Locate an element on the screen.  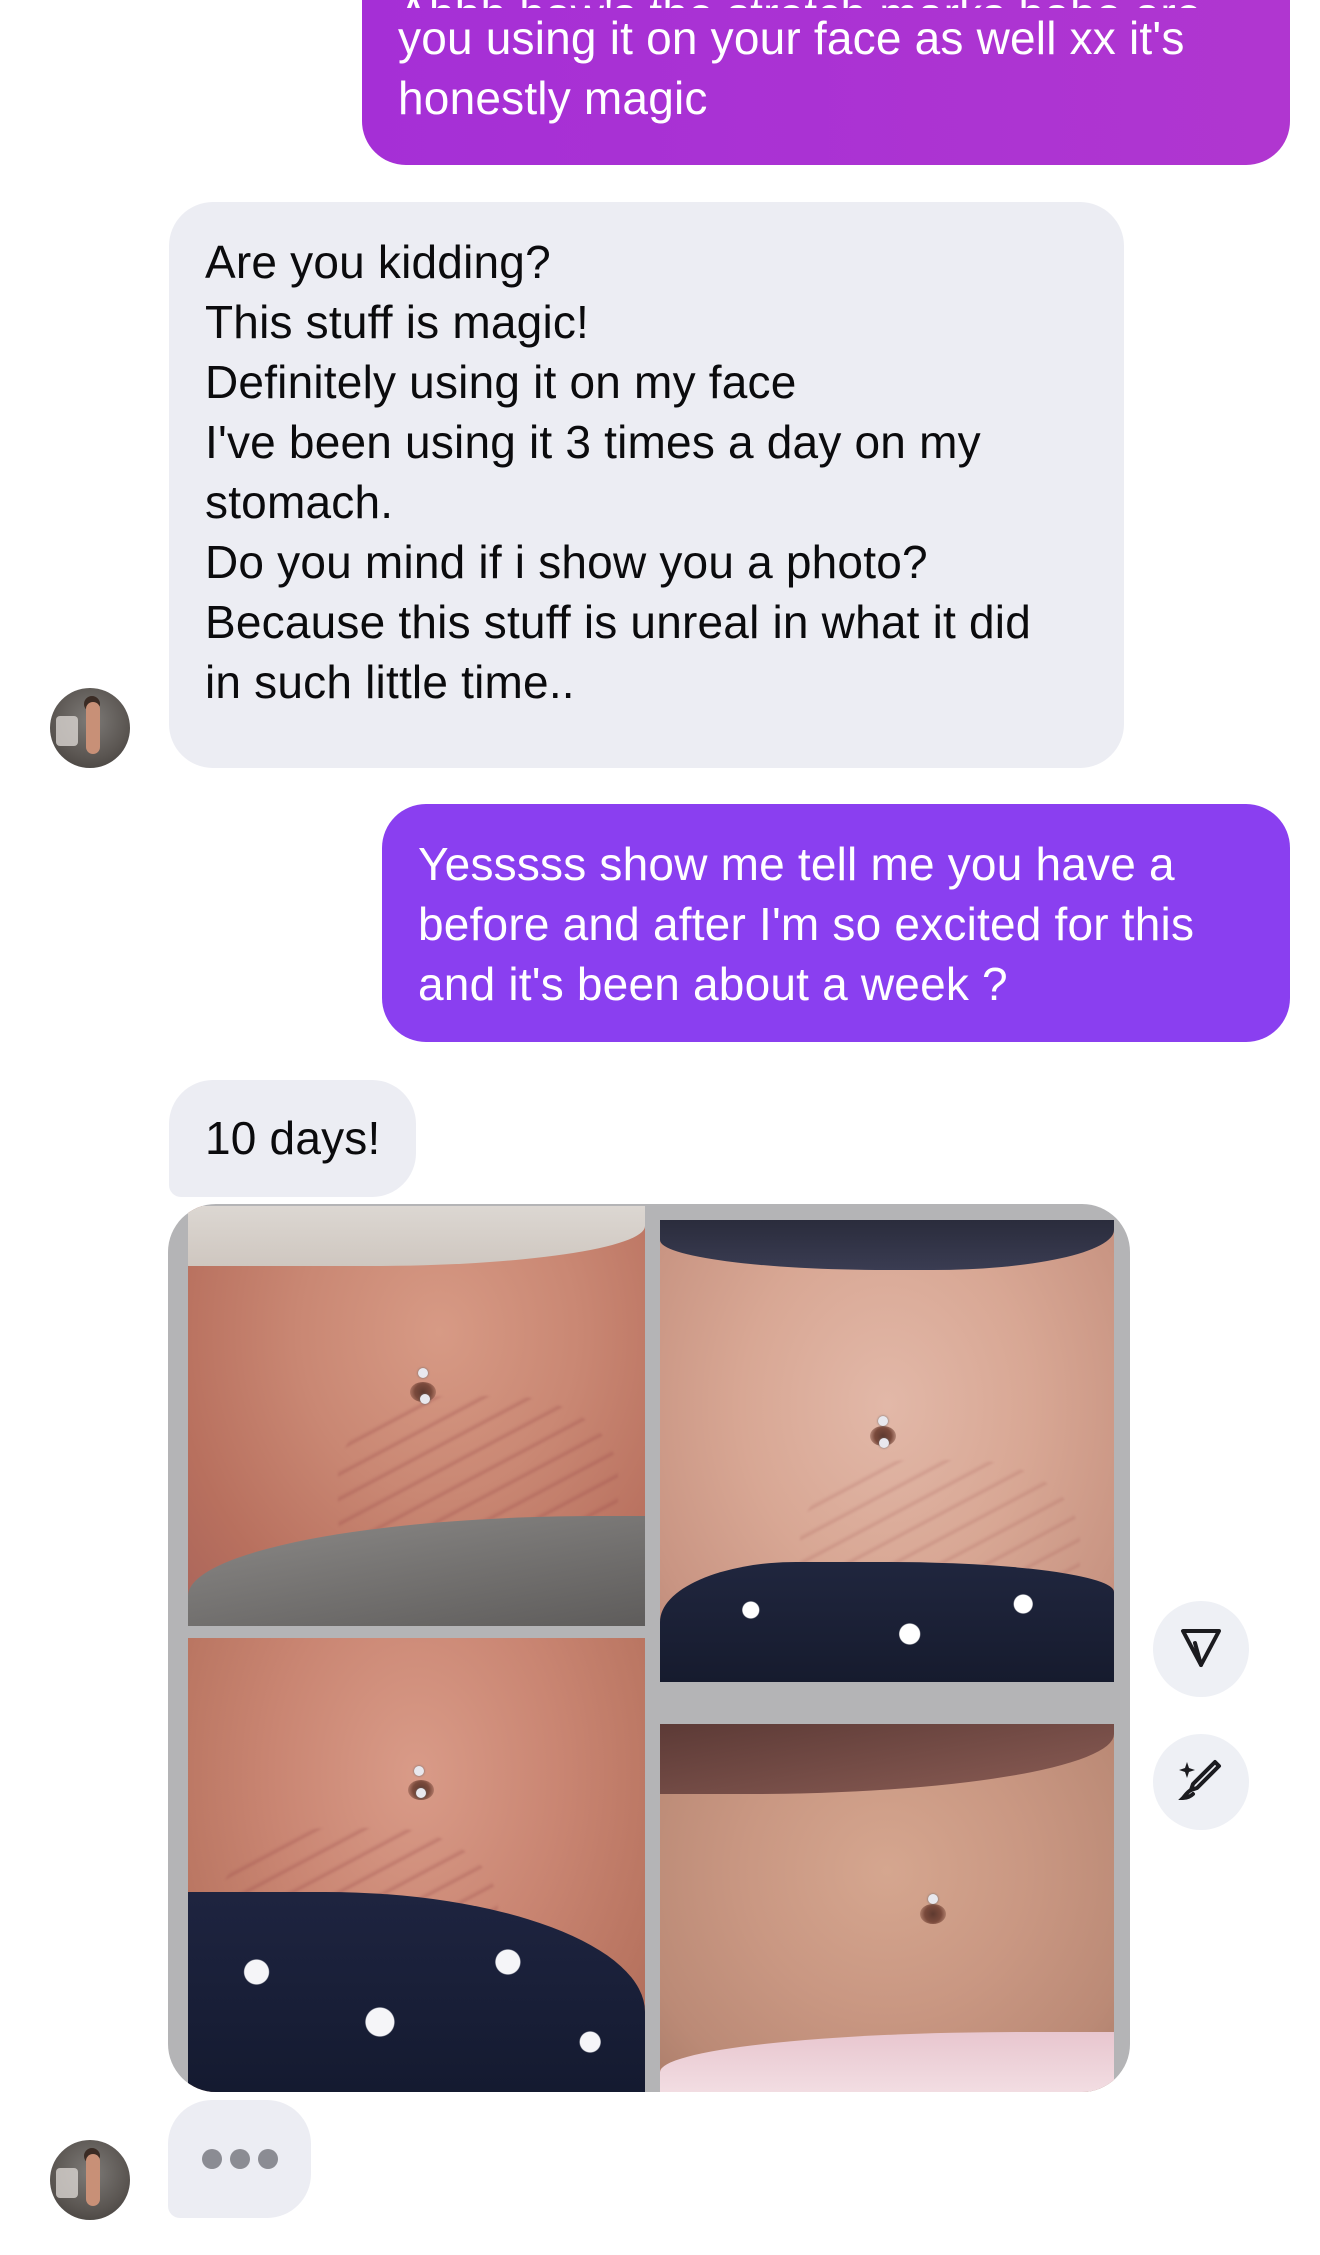
message-text-line: I've been using it 3 times a day on my is located at coordinates (593, 442).